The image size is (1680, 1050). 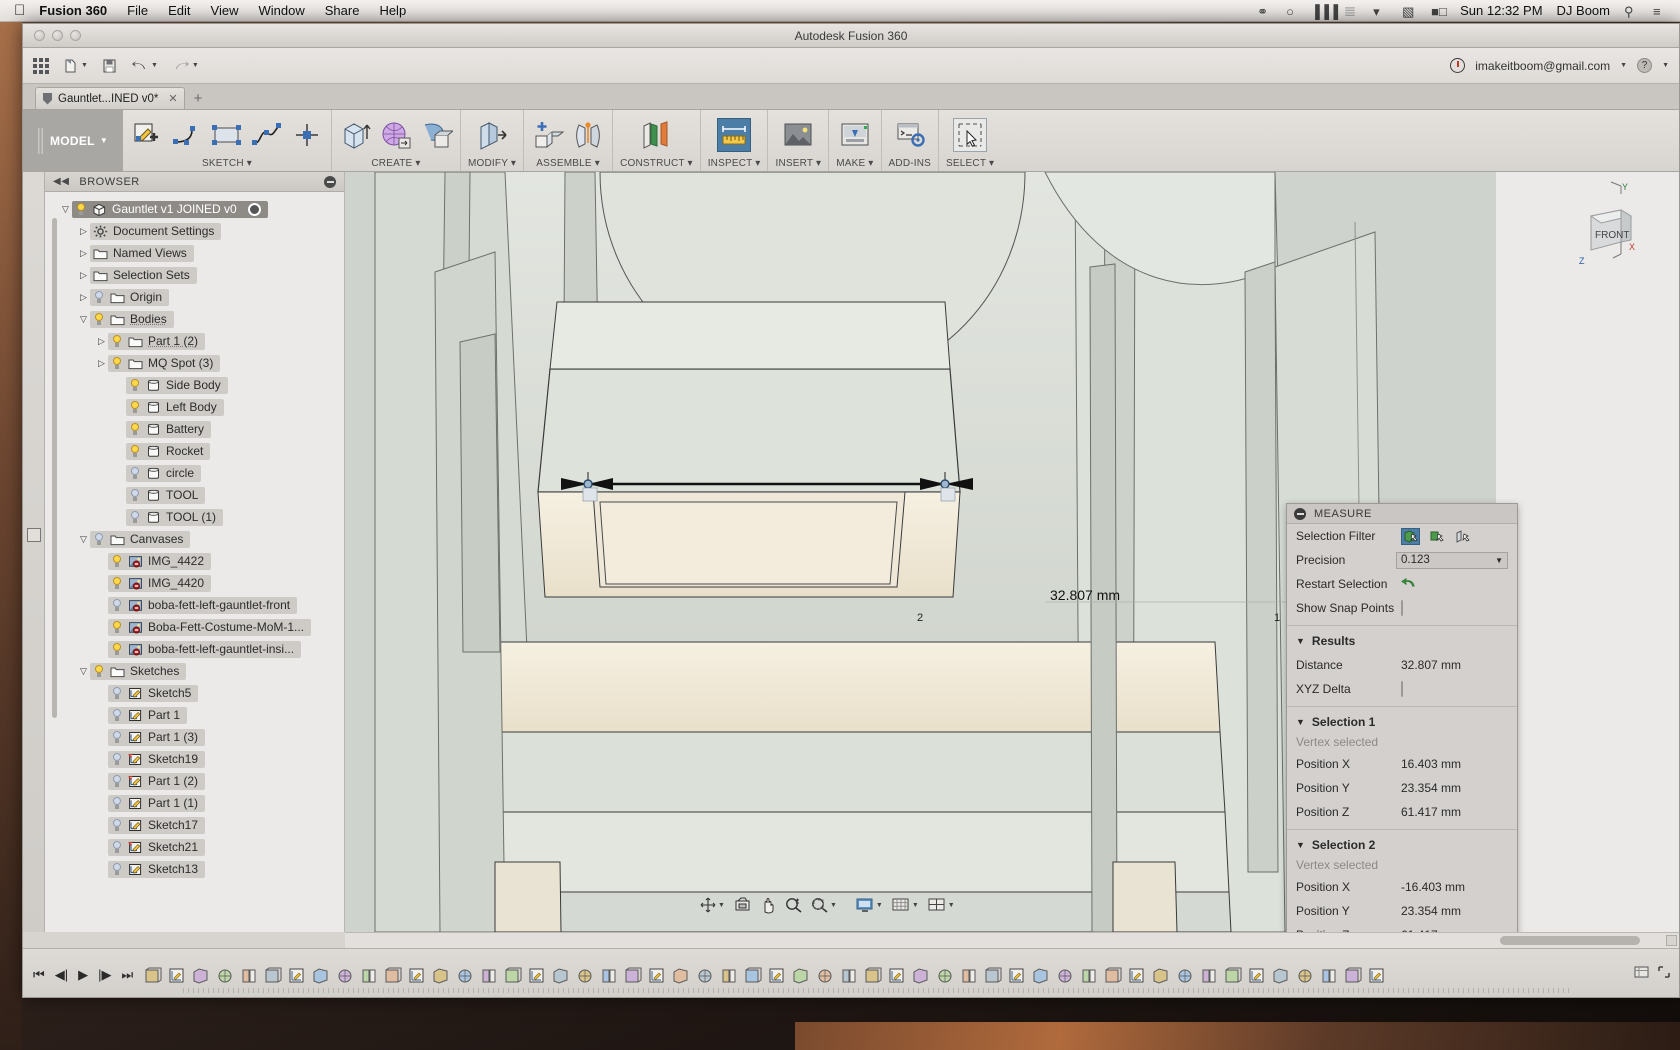 I want to click on browser-tree-row: Side Body, so click(x=194, y=385).